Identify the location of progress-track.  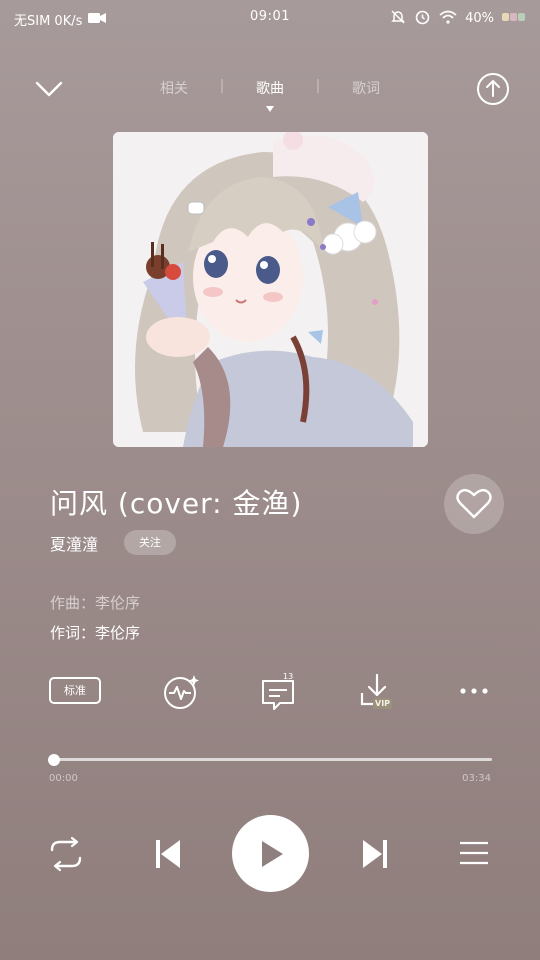
(273, 759).